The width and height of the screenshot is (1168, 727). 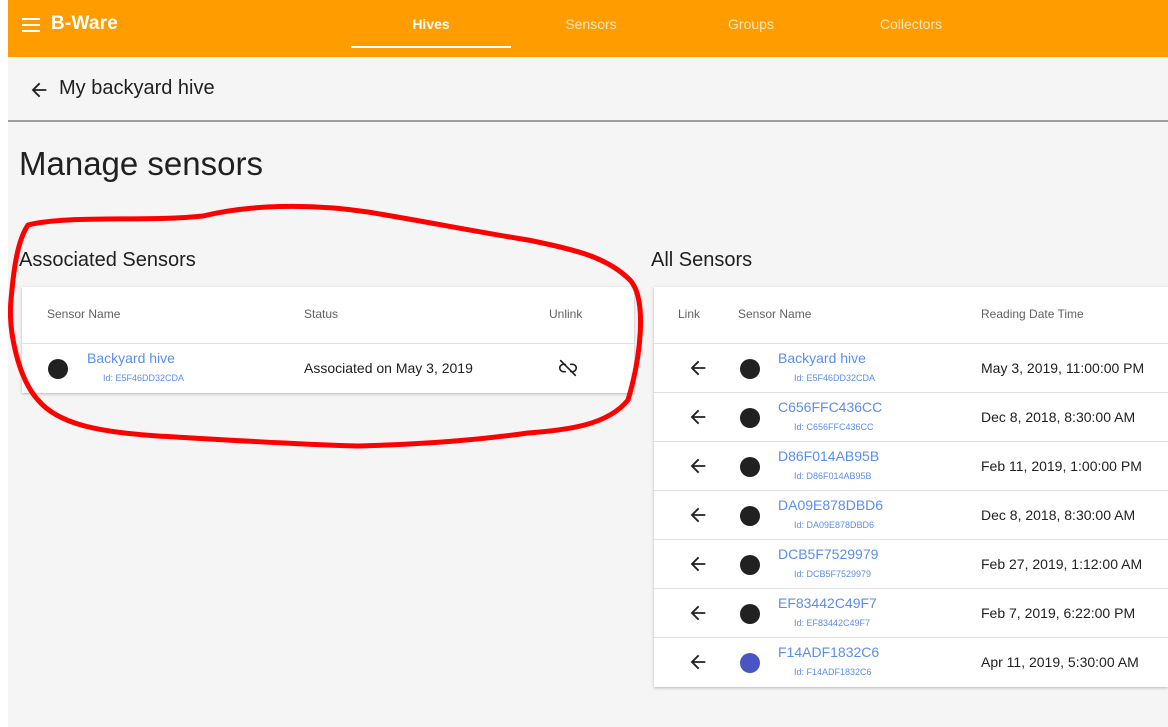 What do you see at coordinates (1062, 564) in the screenshot?
I see `reading-date-time: Feb 27, 2019, 1:12:00 AM` at bounding box center [1062, 564].